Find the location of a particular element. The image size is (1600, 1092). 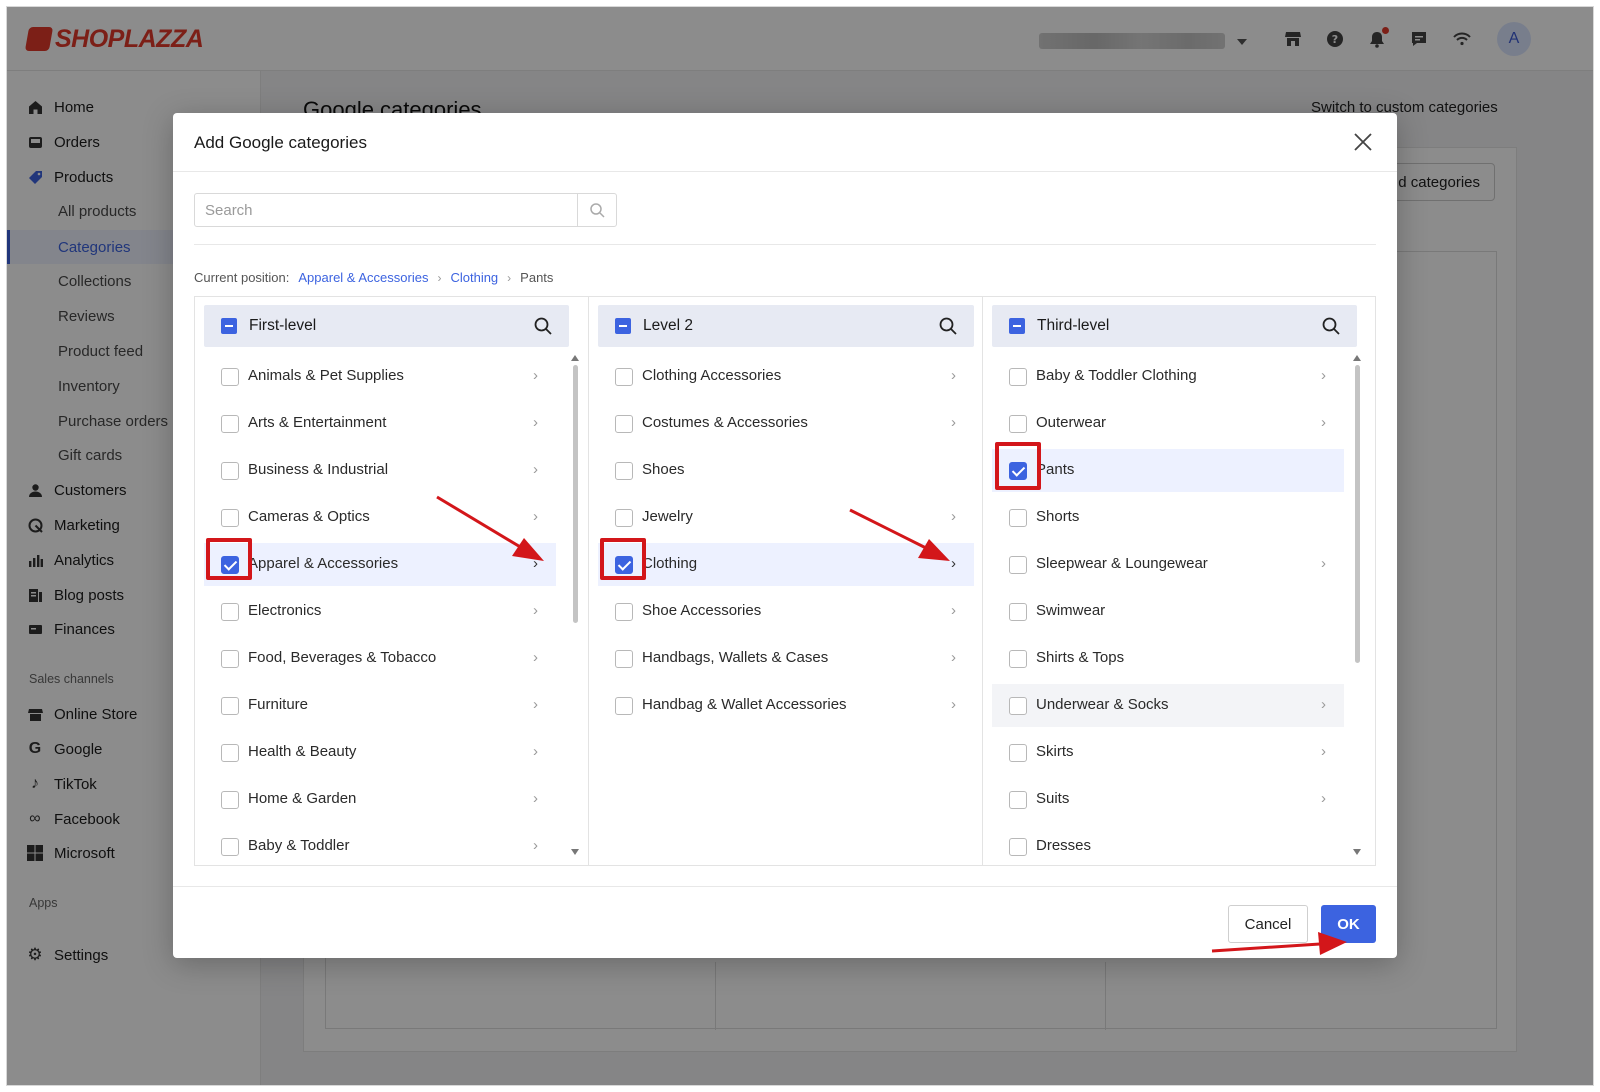

breadcrumb-link-clothing: Clothing is located at coordinates (474, 277).